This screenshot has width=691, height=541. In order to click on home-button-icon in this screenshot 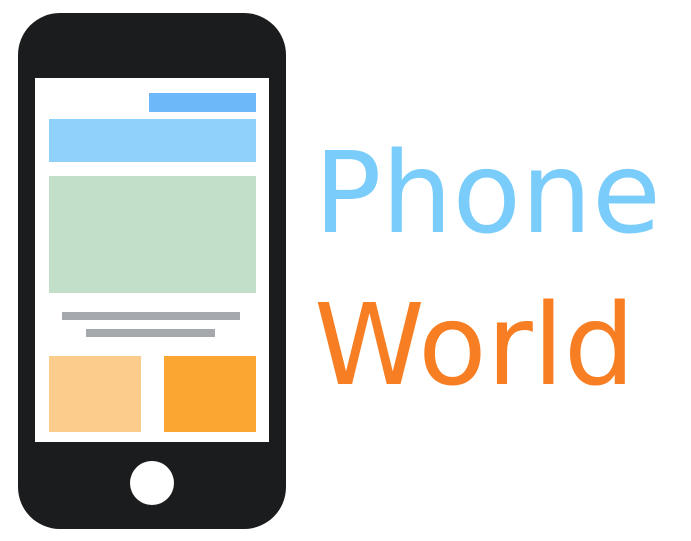, I will do `click(152, 483)`.